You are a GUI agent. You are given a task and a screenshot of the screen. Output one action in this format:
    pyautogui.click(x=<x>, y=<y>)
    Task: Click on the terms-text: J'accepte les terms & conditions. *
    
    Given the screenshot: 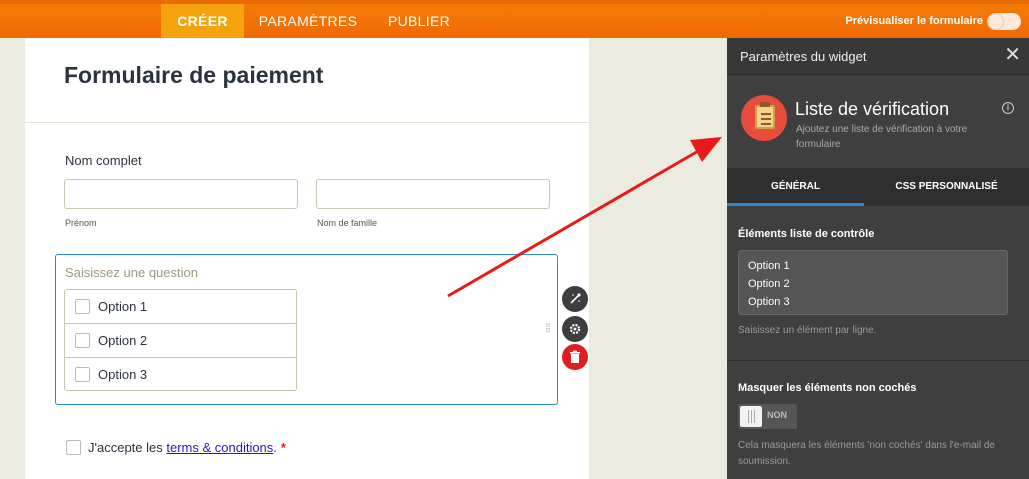 What is the action you would take?
    pyautogui.click(x=187, y=447)
    